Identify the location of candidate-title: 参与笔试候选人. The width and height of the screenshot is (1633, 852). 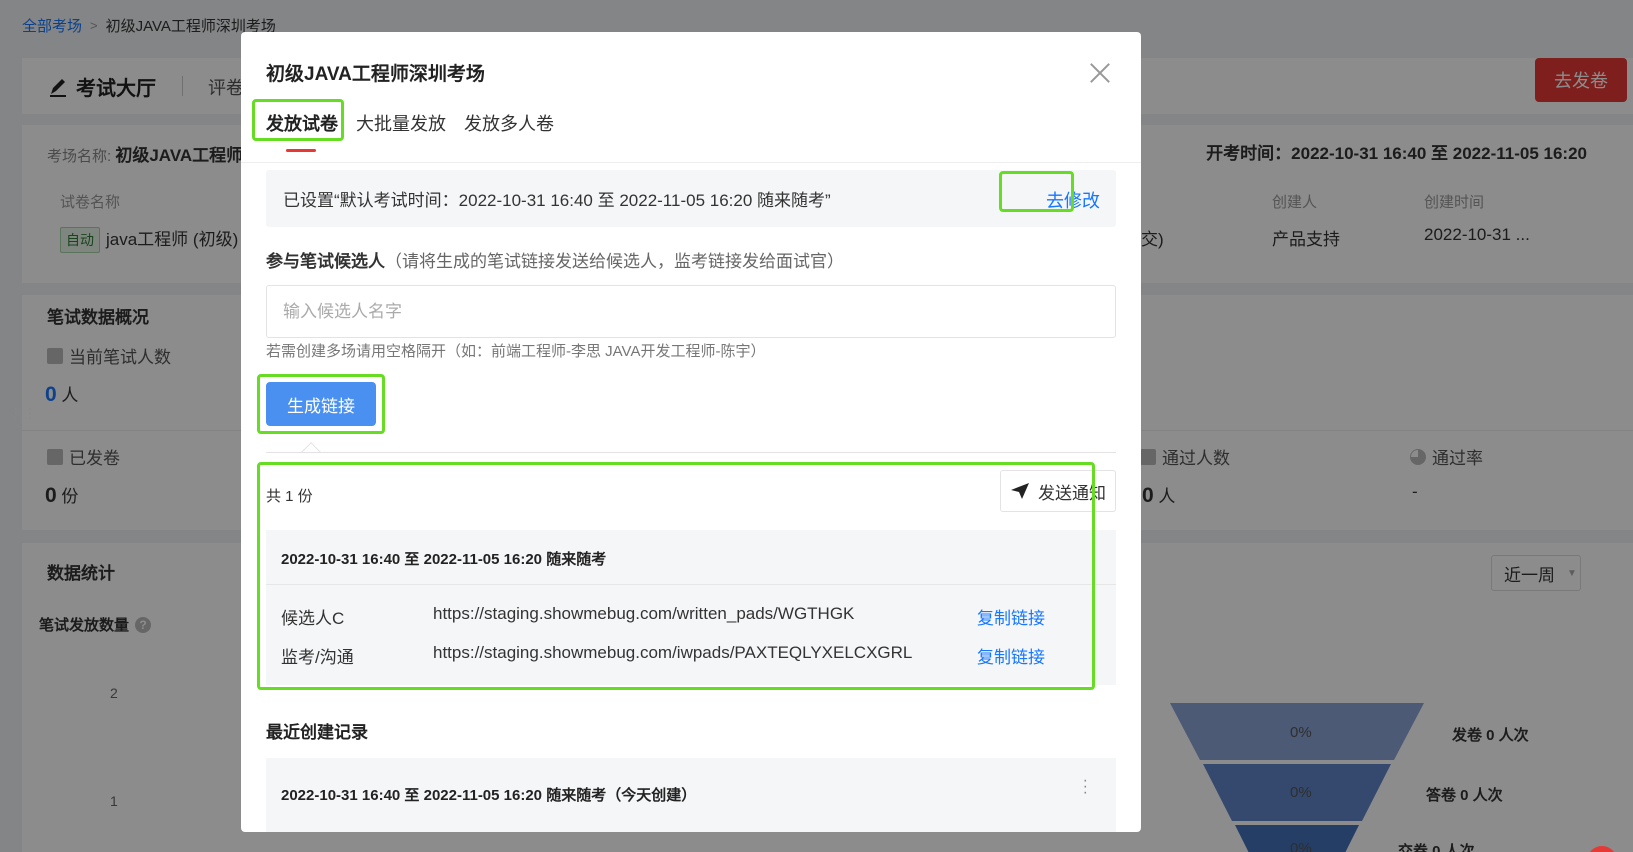
(325, 261).